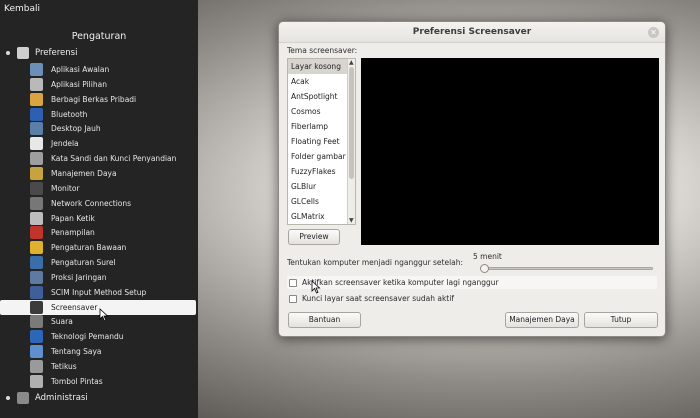  I want to click on theme-item: Folder gambar, so click(321, 156).